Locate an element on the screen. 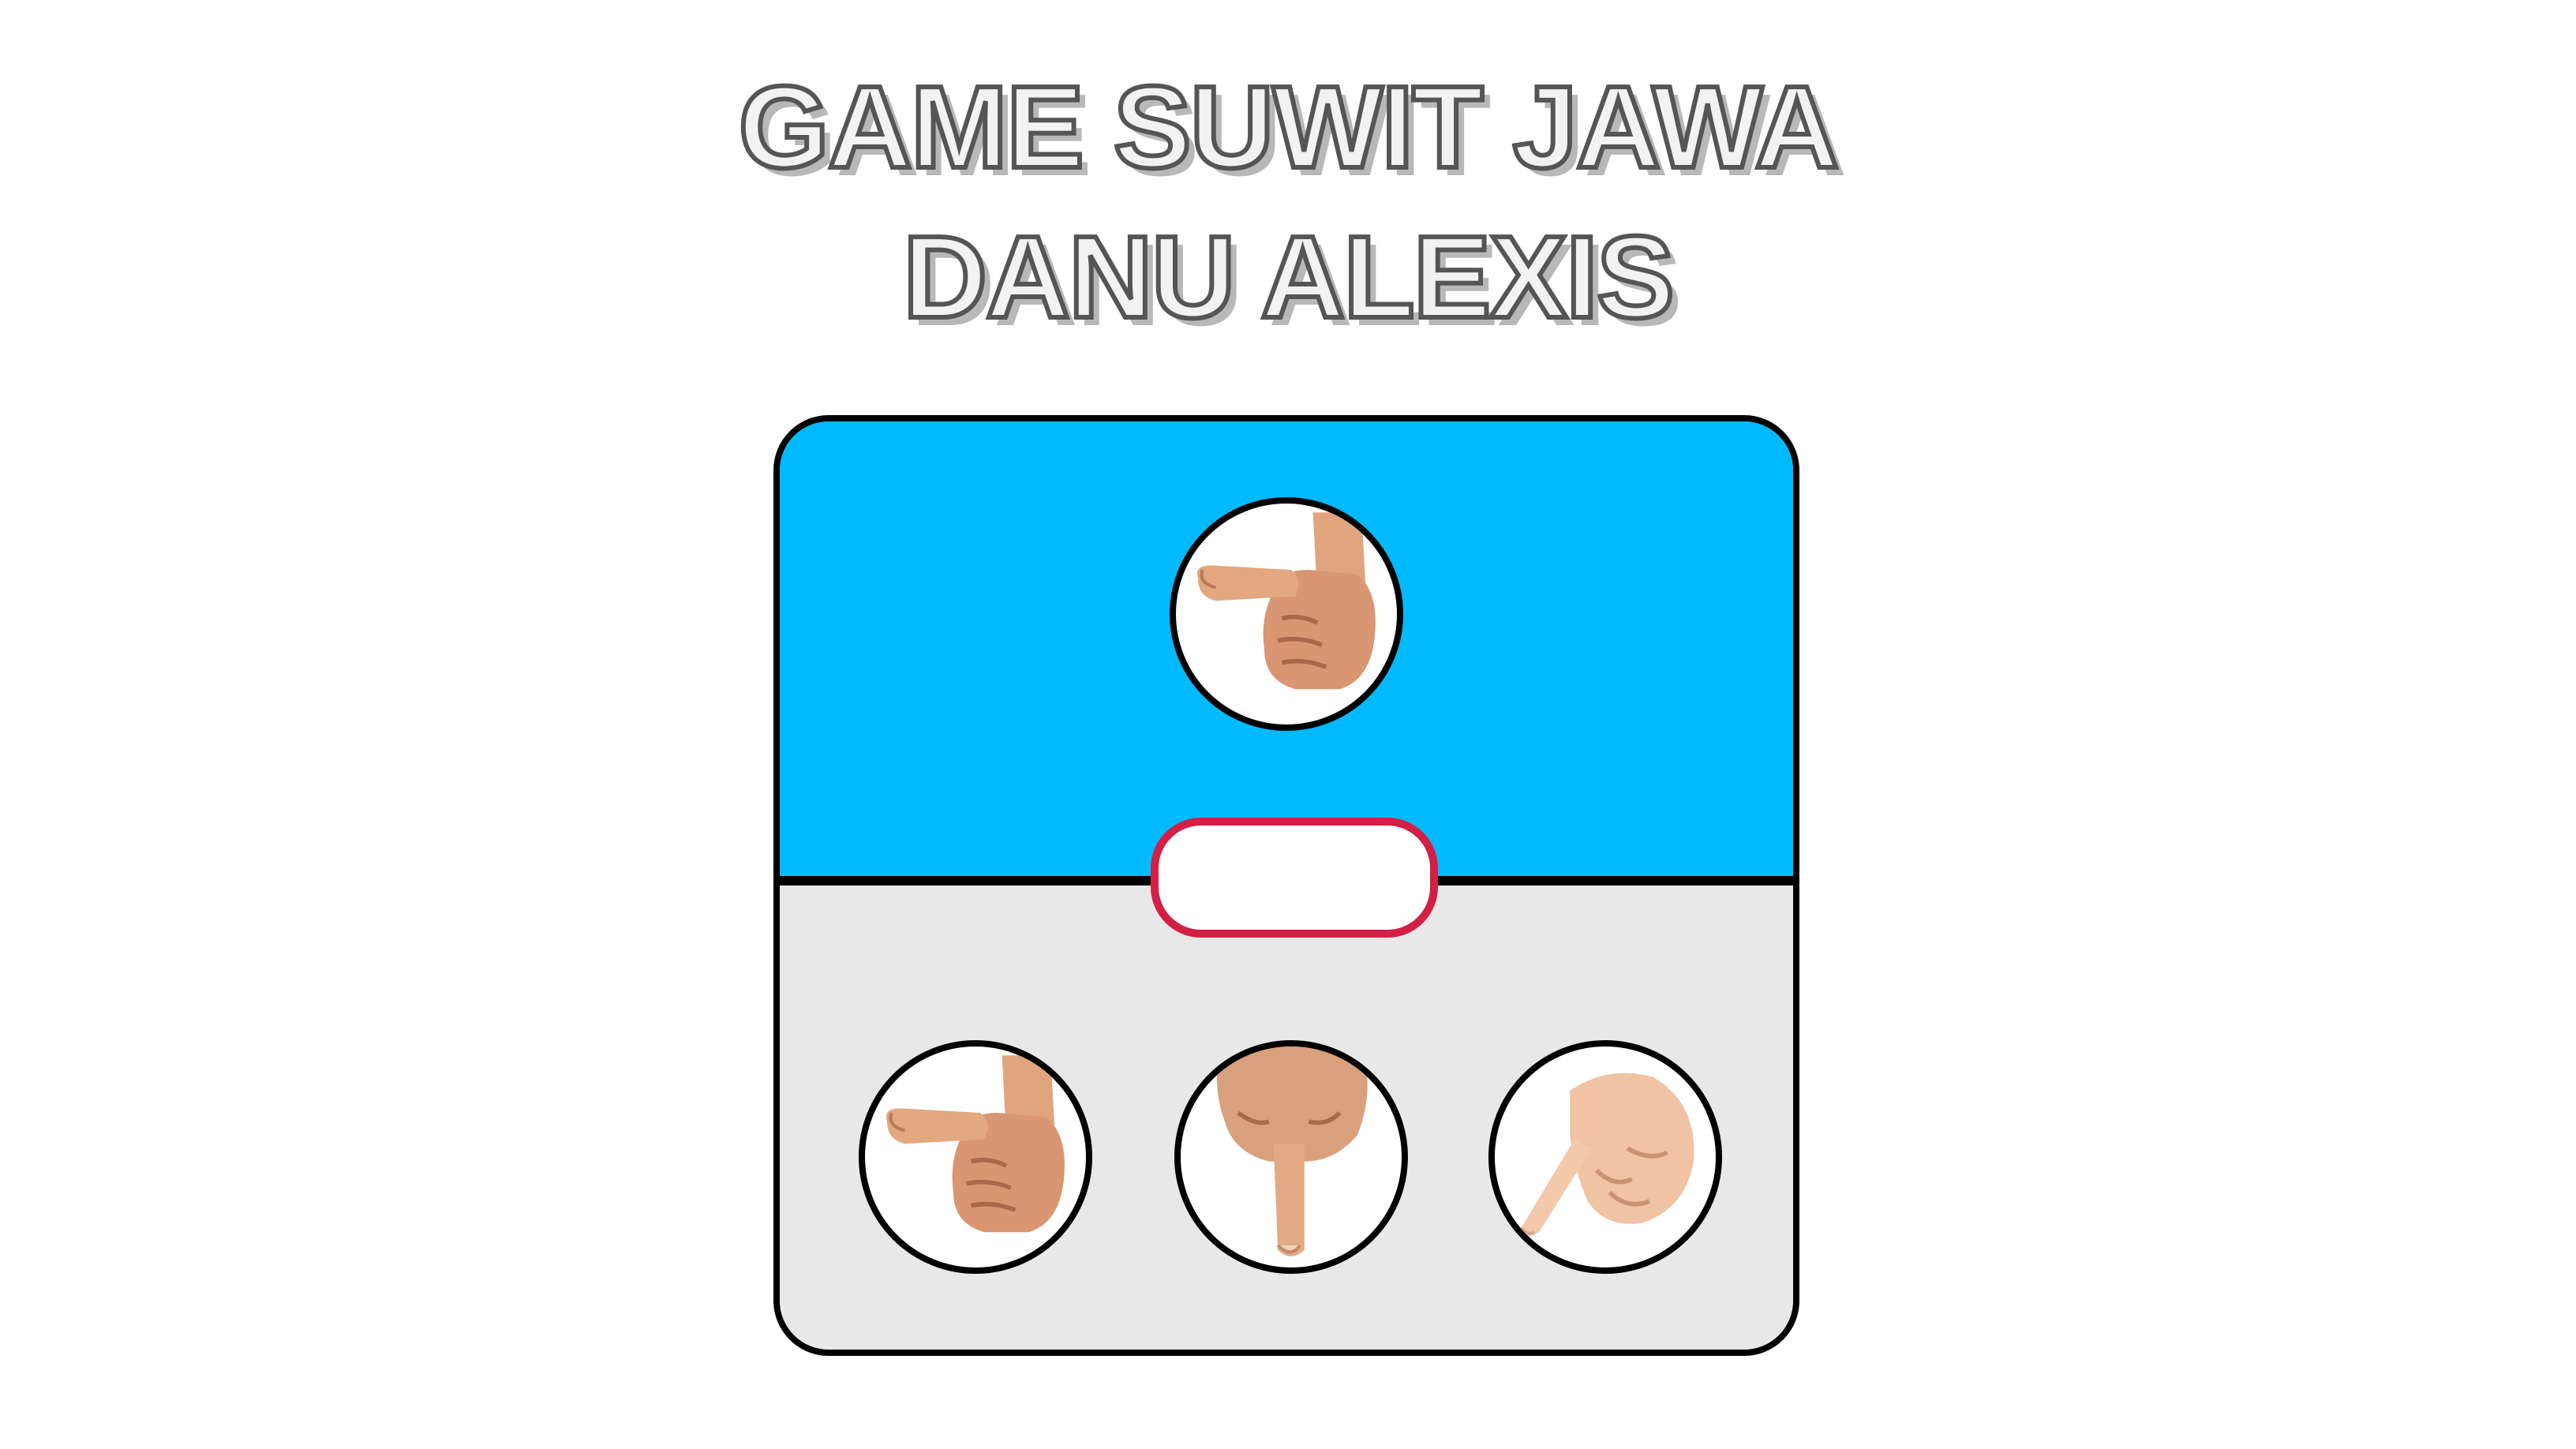 The image size is (2576, 1449). player-choice-semut is located at coordinates (1605, 1157).